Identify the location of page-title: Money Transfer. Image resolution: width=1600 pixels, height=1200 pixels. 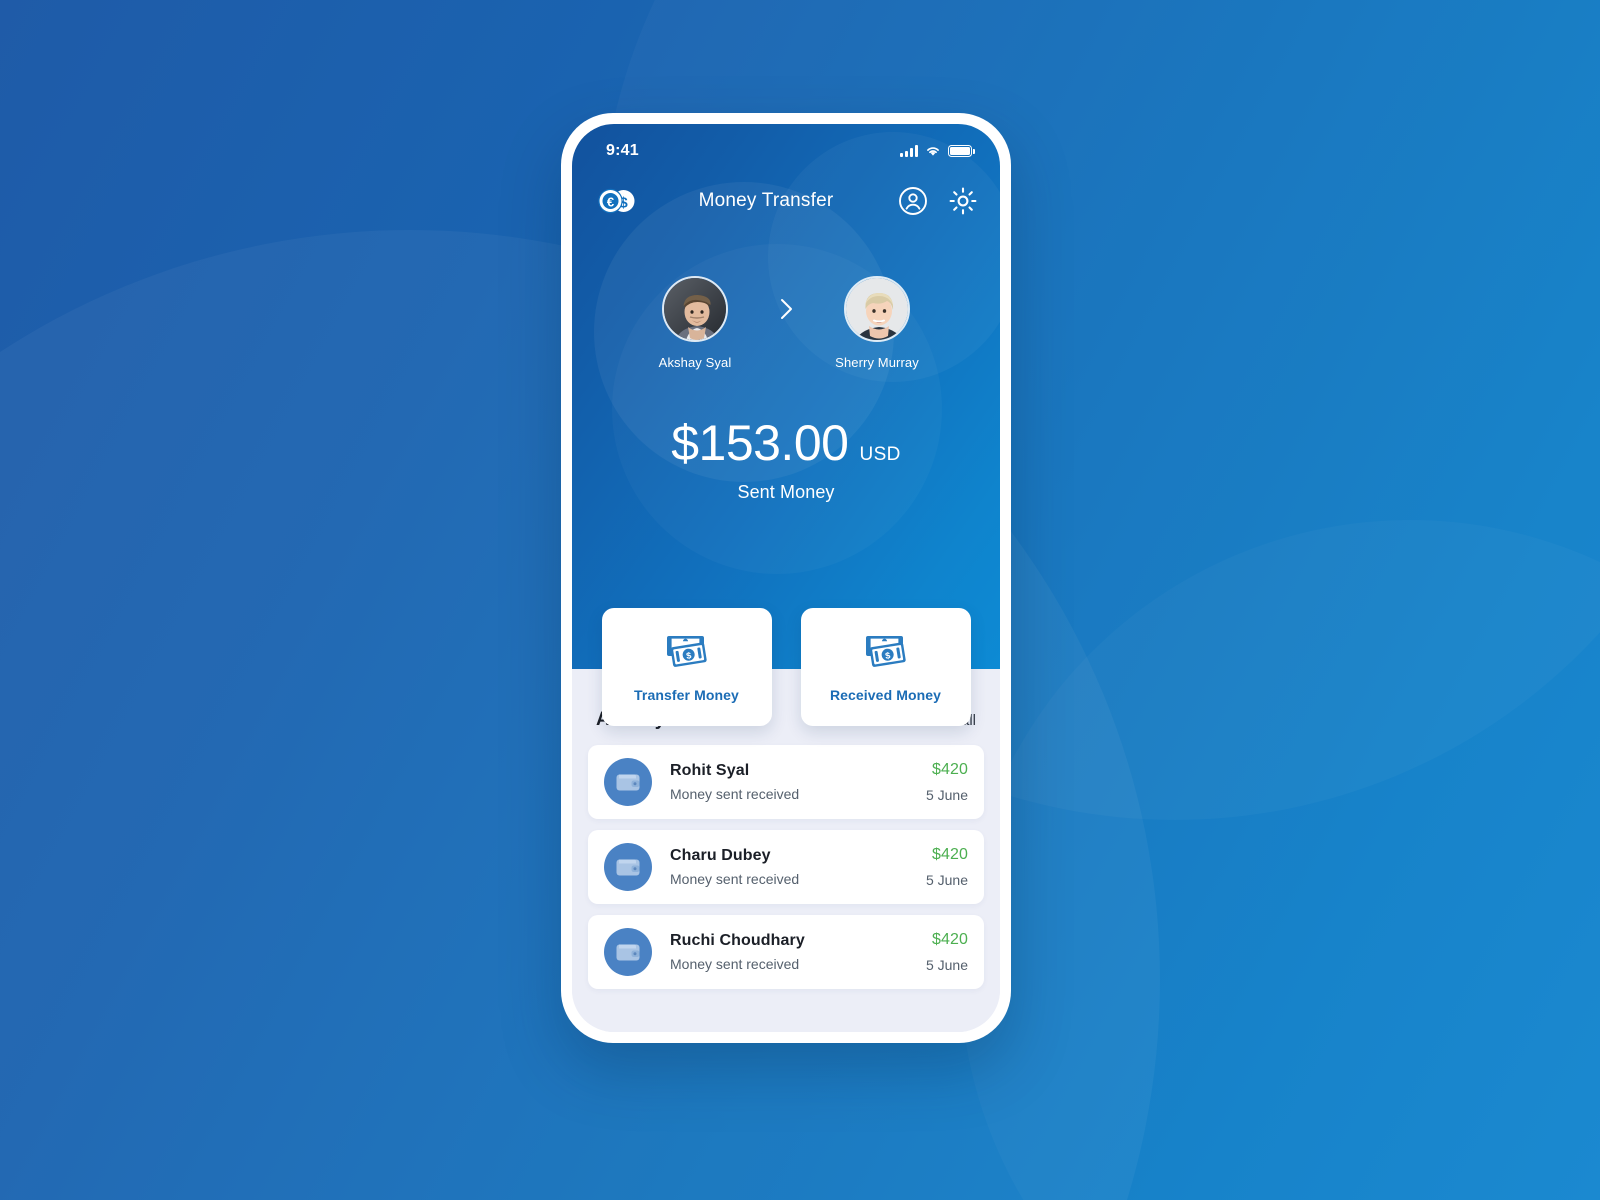
(766, 200).